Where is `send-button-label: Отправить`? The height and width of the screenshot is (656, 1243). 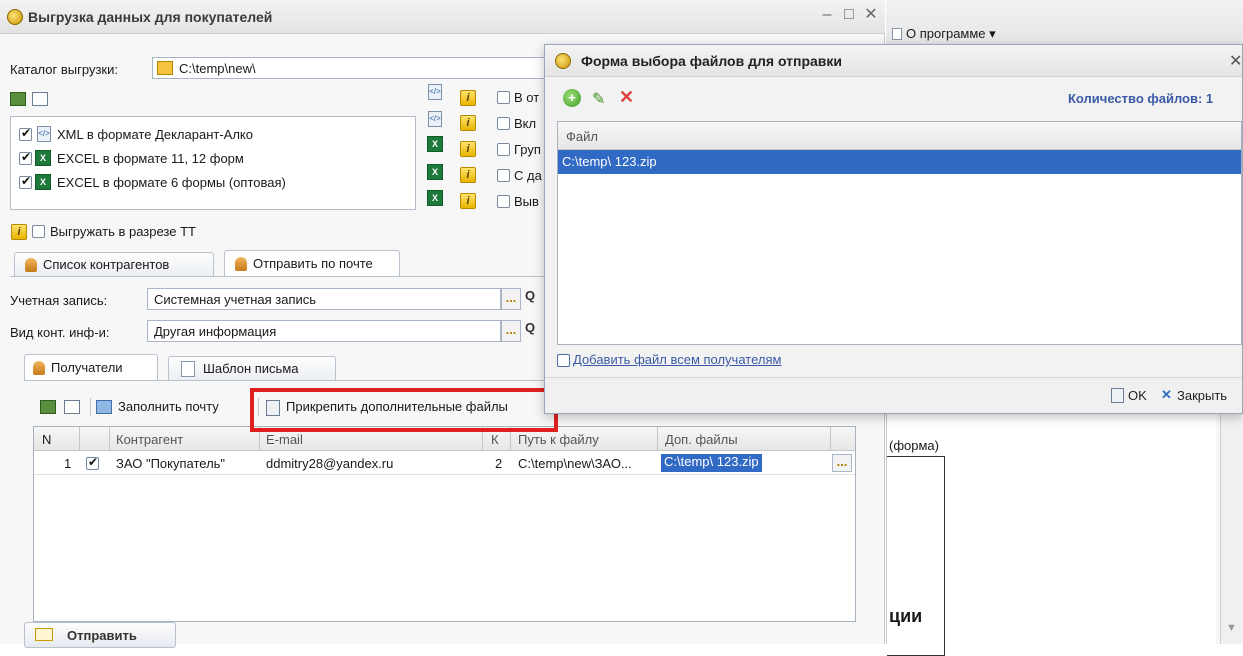
send-button-label: Отправить is located at coordinates (102, 635).